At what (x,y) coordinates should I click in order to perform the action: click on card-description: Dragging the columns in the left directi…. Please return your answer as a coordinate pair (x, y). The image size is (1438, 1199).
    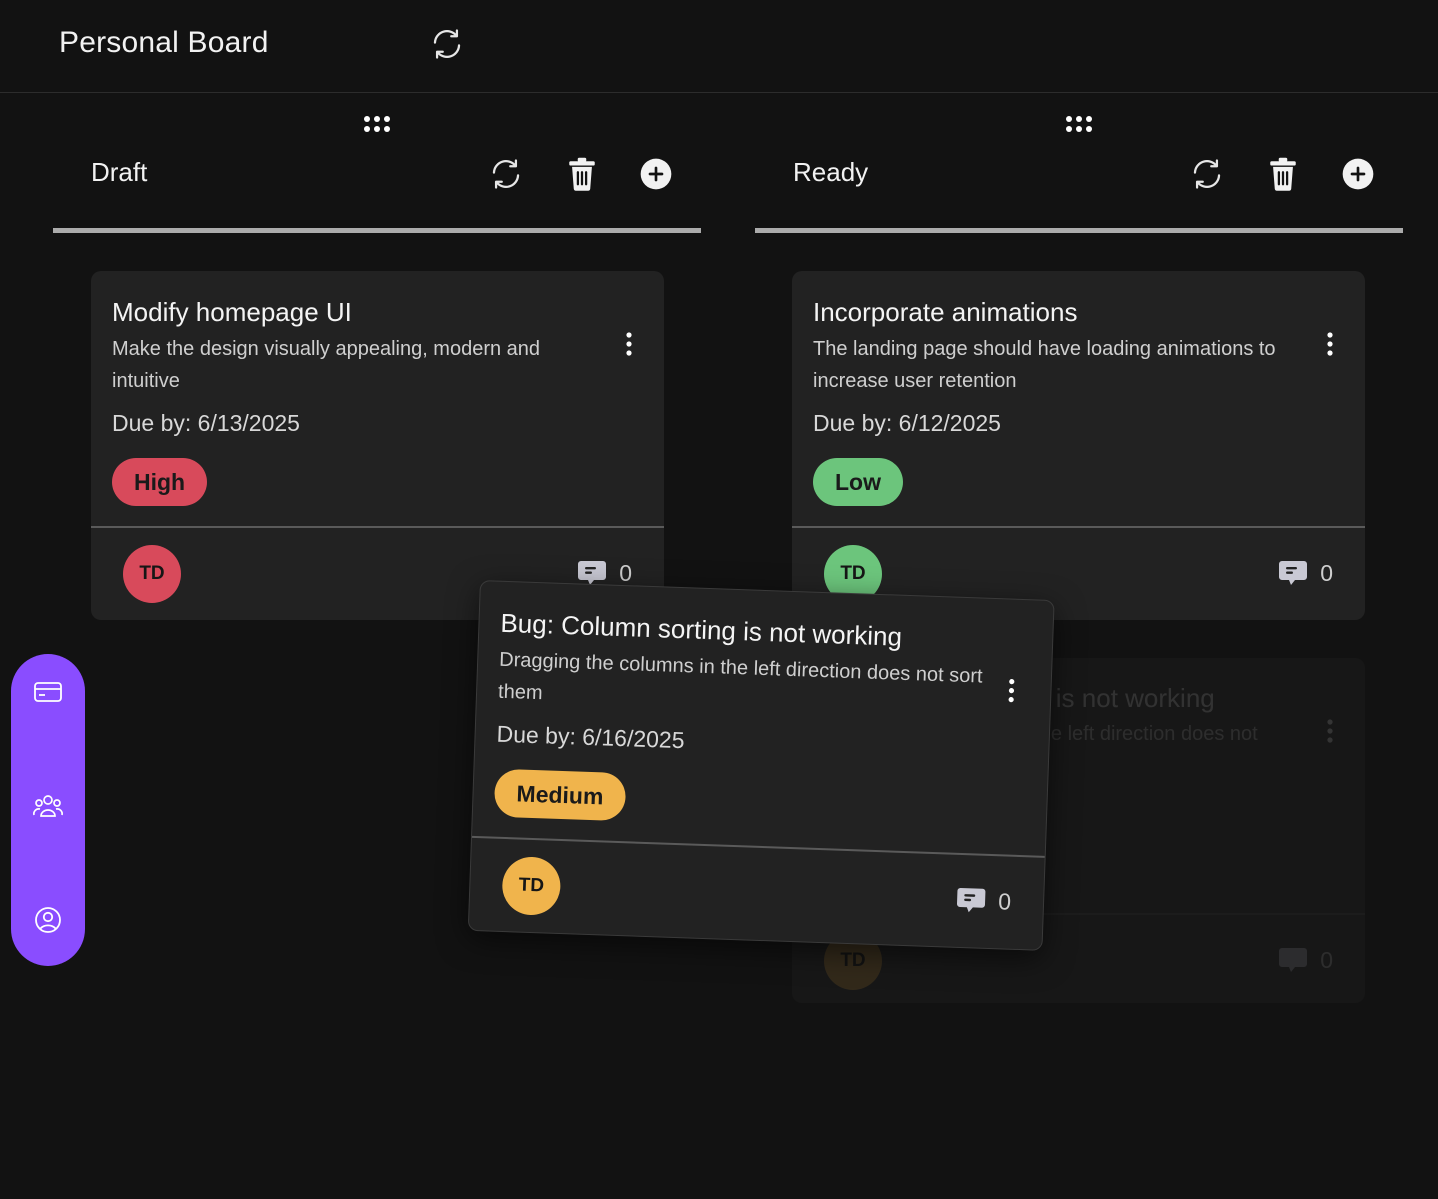
    Looking at the image, I should click on (740, 676).